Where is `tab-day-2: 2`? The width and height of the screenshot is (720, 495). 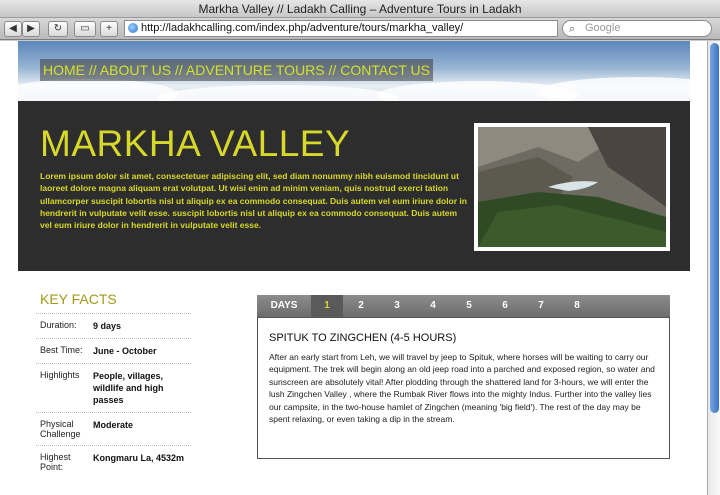
tab-day-2: 2 is located at coordinates (361, 306).